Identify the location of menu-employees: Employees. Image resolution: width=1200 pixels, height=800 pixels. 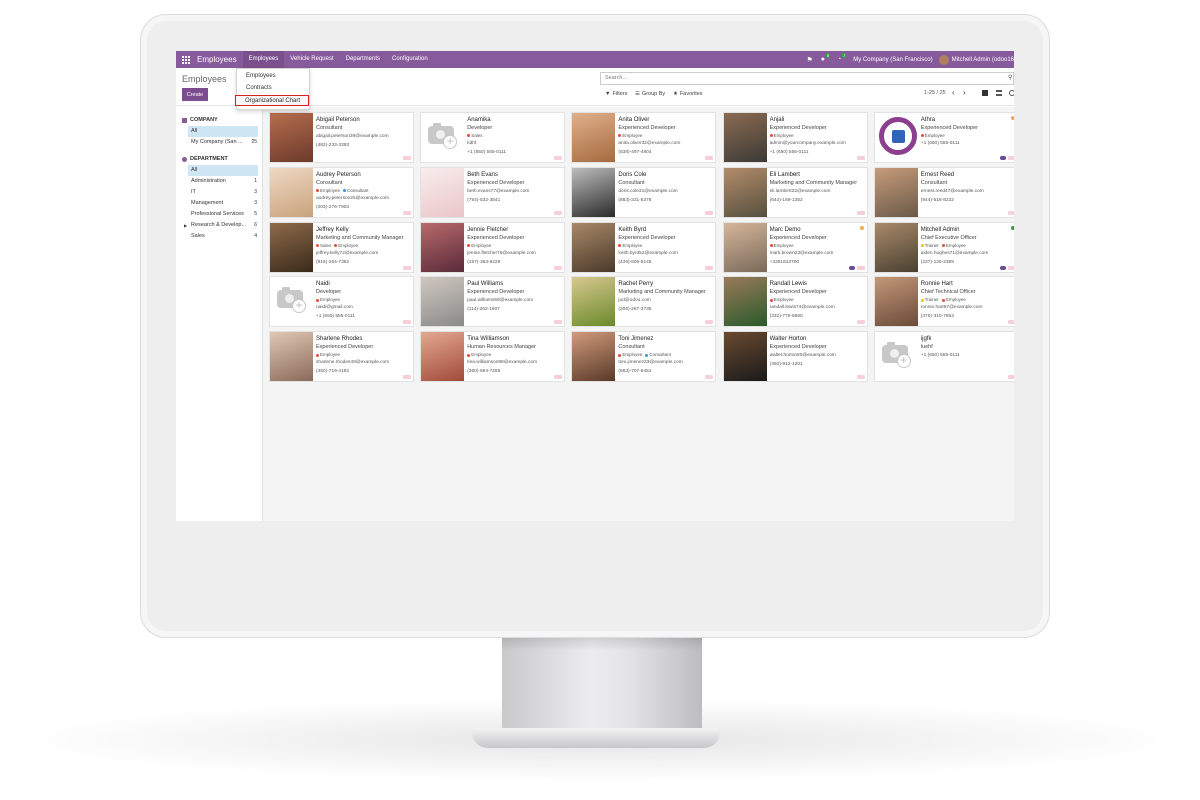
(263, 59).